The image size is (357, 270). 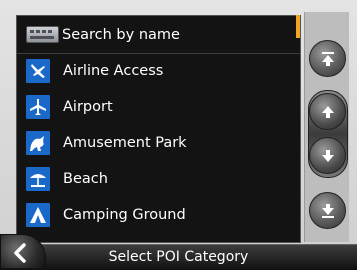 I want to click on scroll-down-icon, so click(x=327, y=155).